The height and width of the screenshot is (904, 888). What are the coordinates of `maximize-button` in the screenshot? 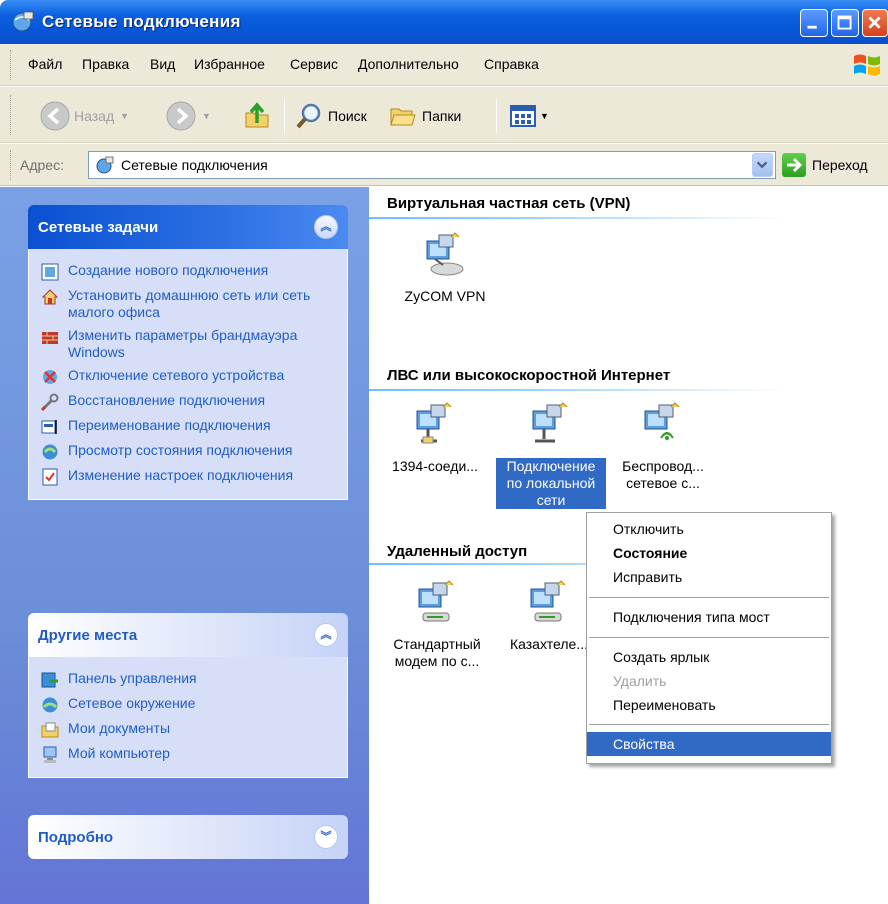 It's located at (845, 23).